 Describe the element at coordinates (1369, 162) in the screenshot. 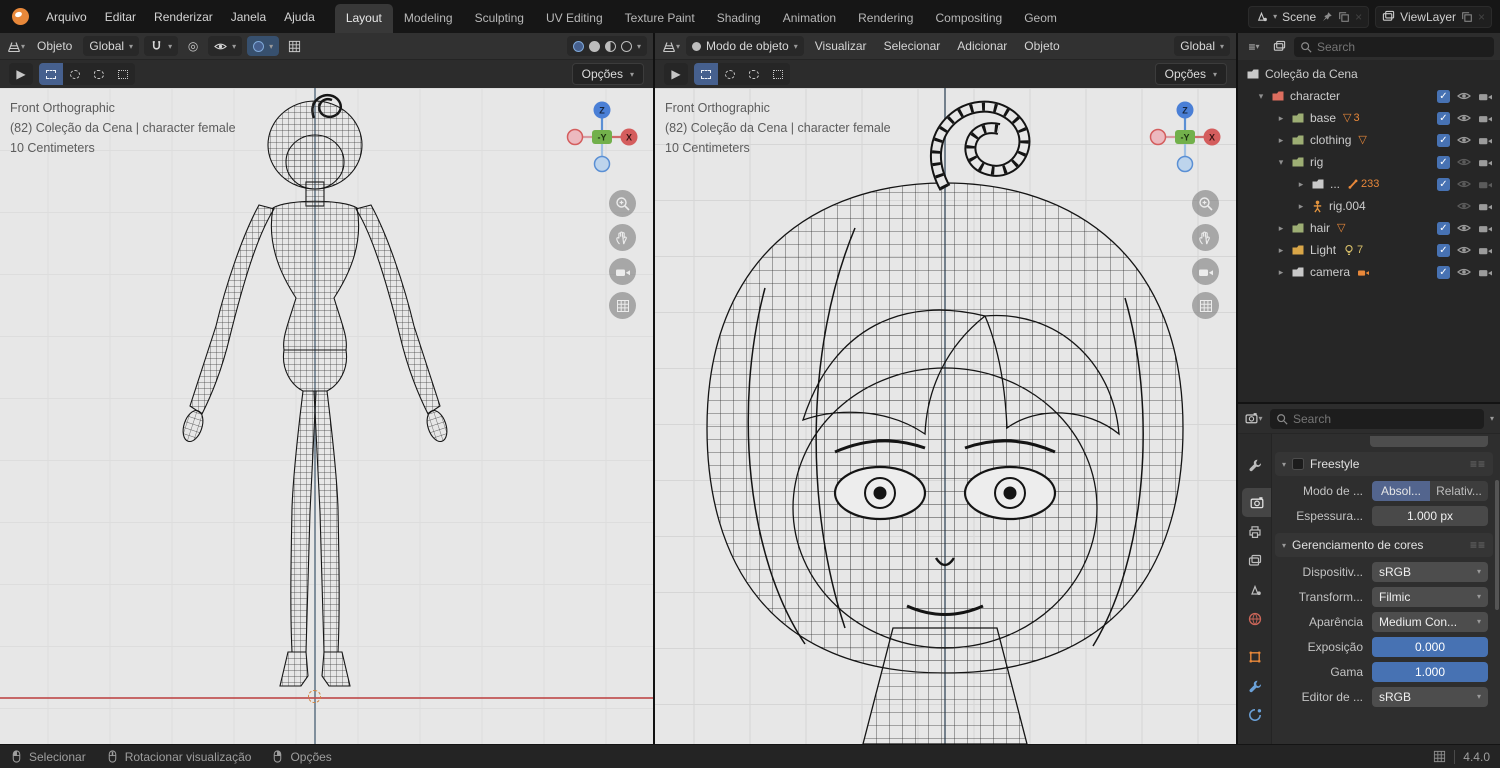

I see `collection-row-rig: ▾ rig ✓` at that location.